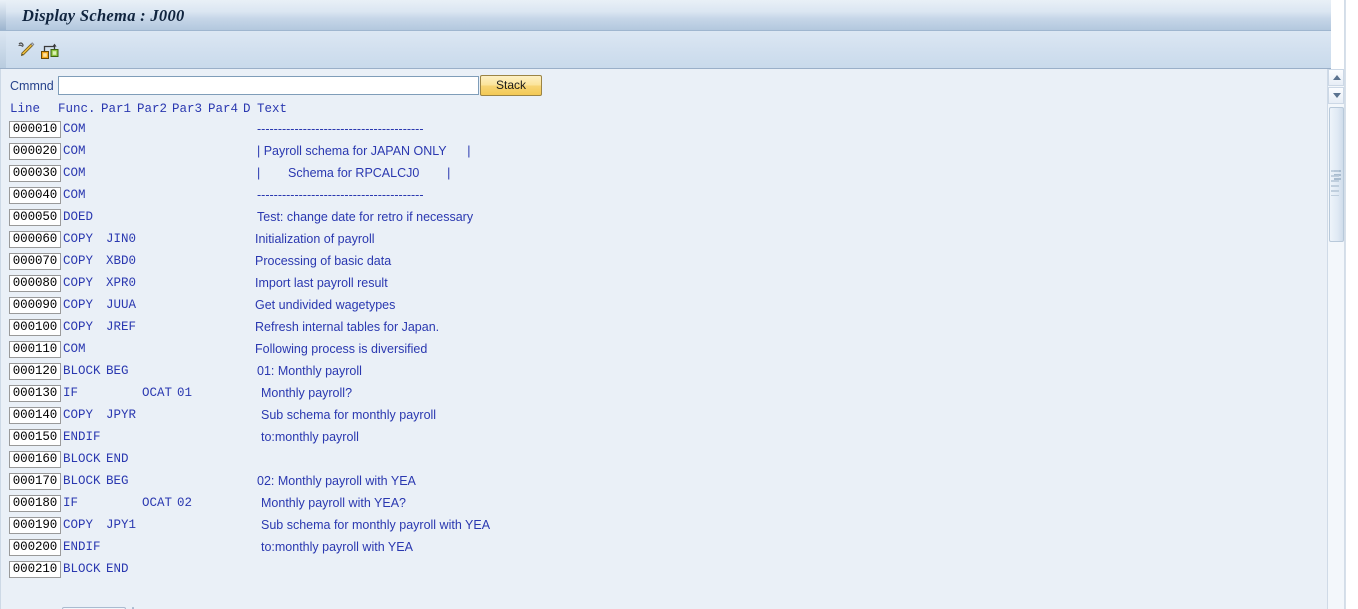 This screenshot has height=609, width=1358. Describe the element at coordinates (35, 217) in the screenshot. I see `line-number-cell: 000050` at that location.